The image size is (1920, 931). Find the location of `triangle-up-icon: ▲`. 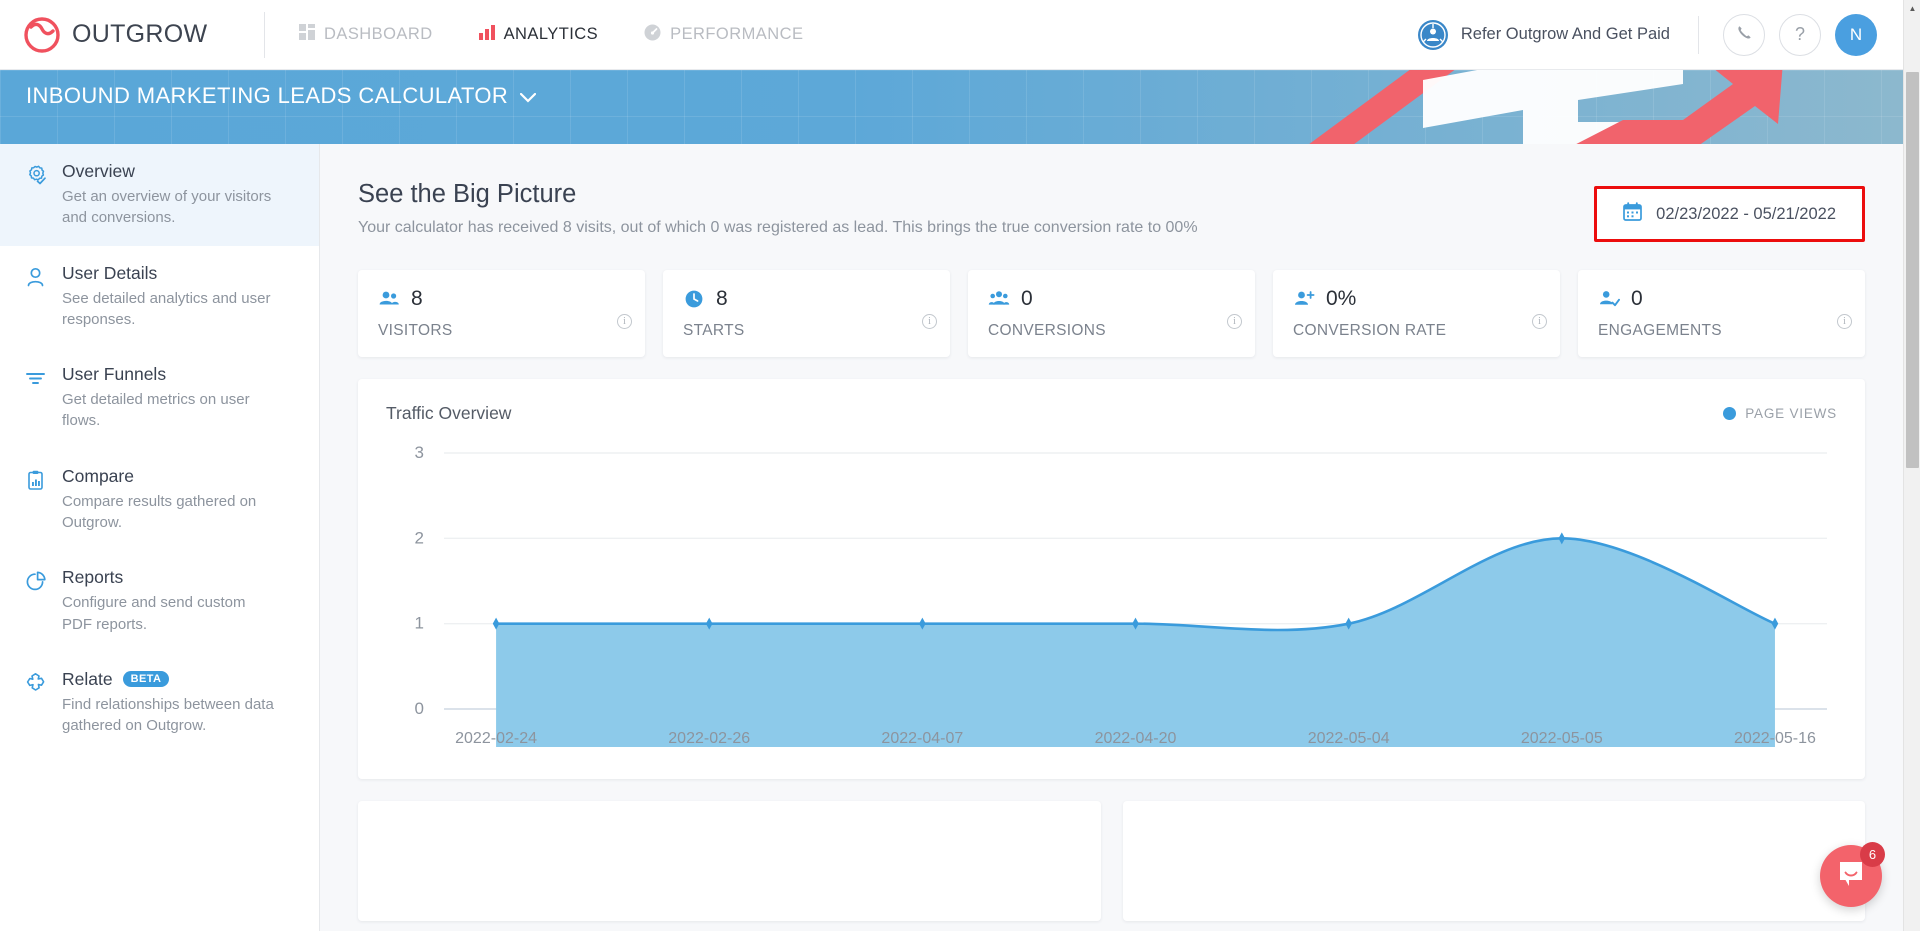

triangle-up-icon: ▲ is located at coordinates (1912, 8).